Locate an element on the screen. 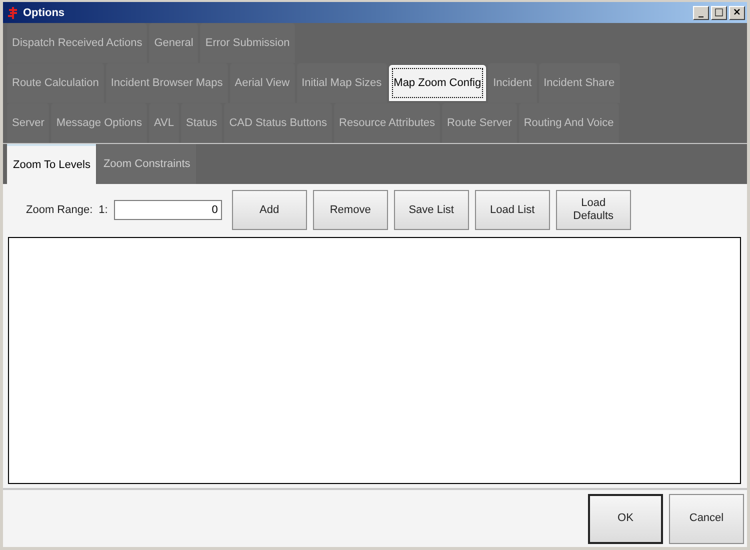 This screenshot has height=550, width=750. tab: Route Server is located at coordinates (479, 123).